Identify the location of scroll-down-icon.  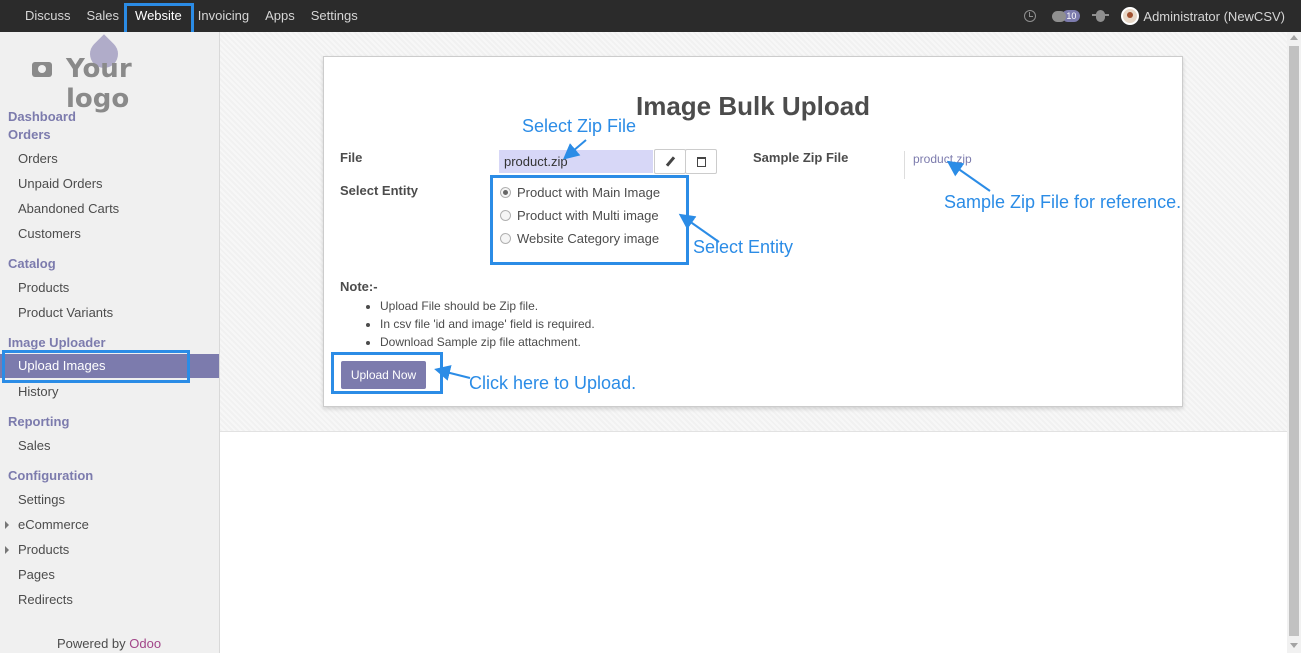
(1294, 645).